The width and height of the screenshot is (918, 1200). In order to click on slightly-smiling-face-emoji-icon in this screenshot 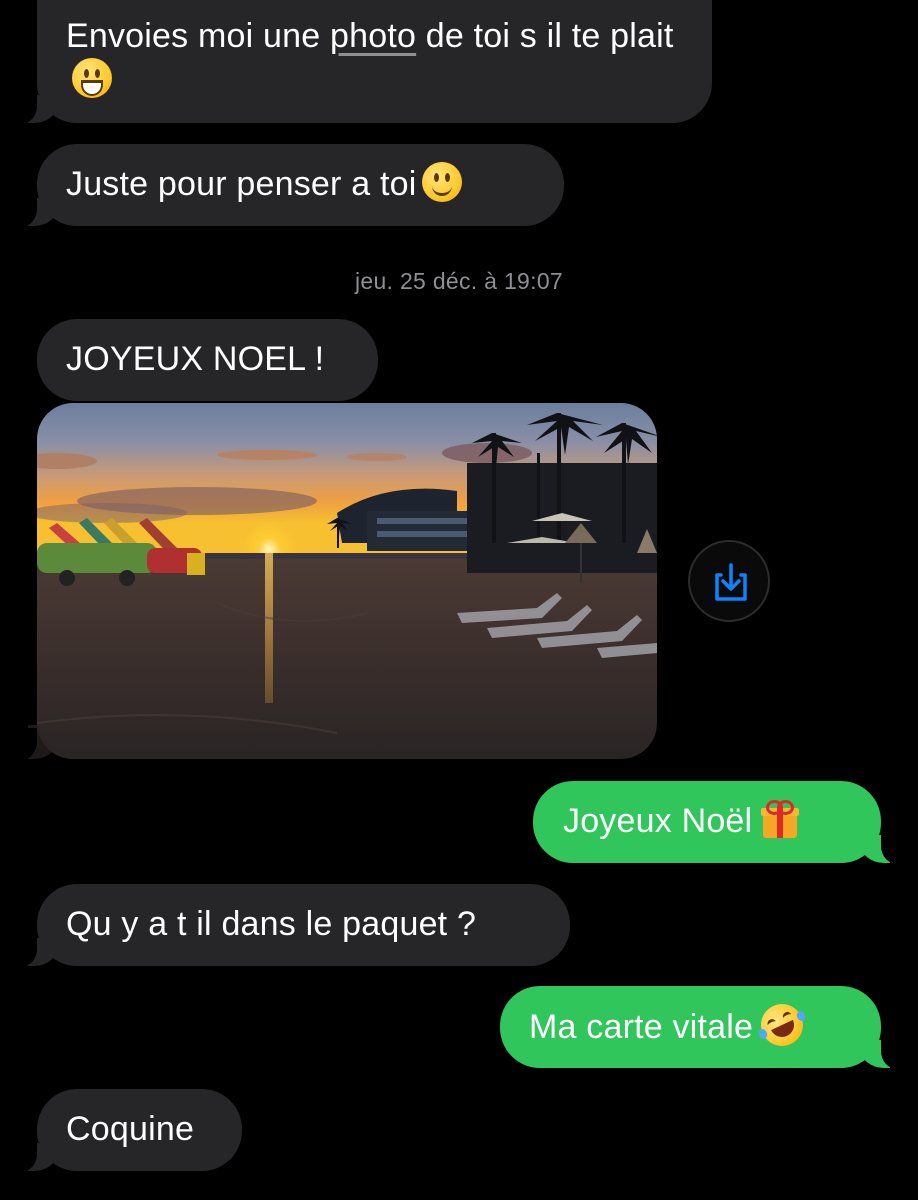, I will do `click(442, 182)`.